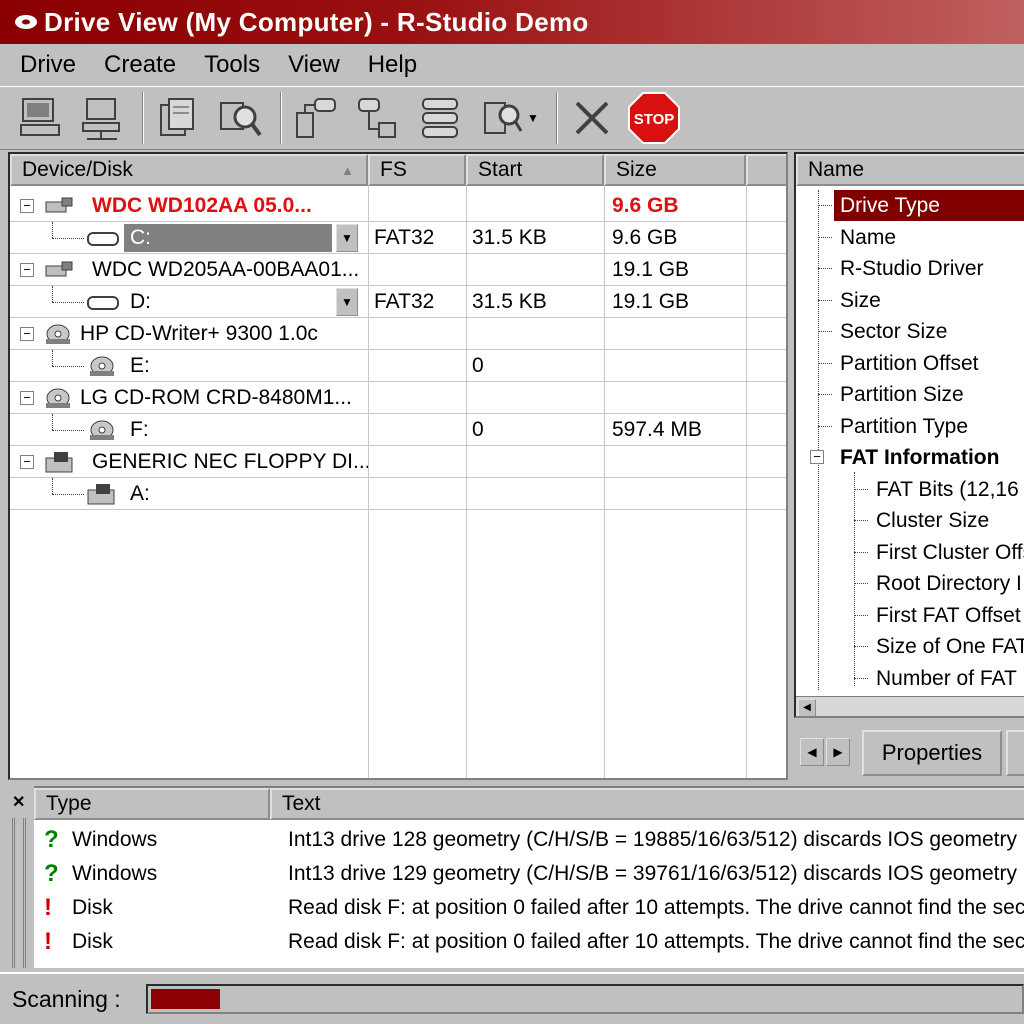 This screenshot has width=1024, height=1024. Describe the element at coordinates (26, 22) in the screenshot. I see `app-icon` at that location.